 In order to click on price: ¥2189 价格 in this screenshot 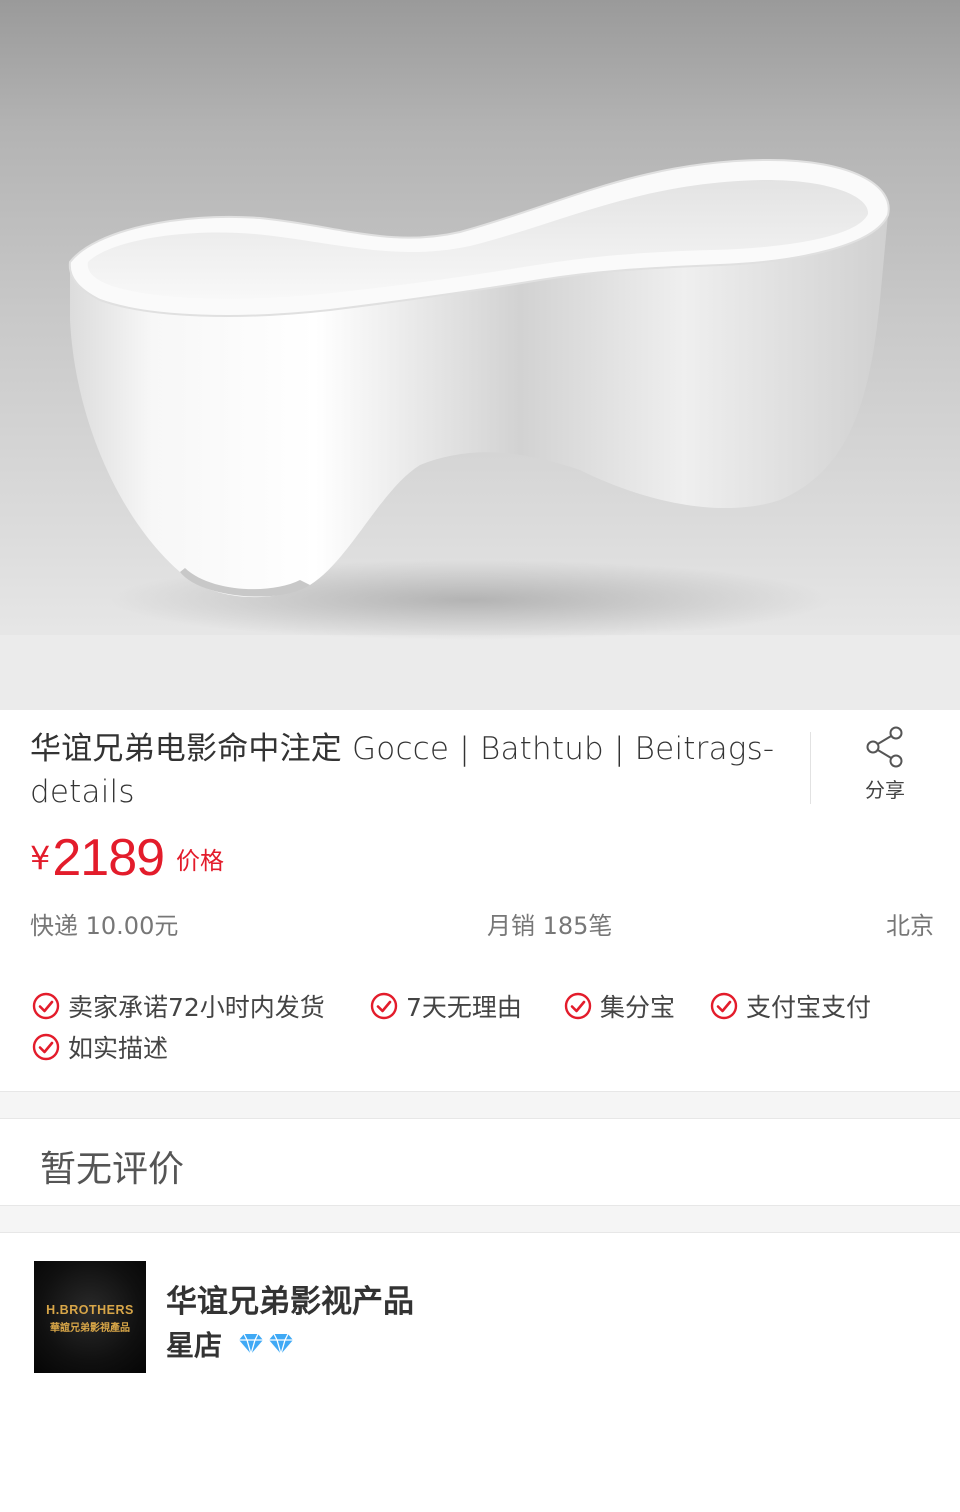, I will do `click(127, 858)`.